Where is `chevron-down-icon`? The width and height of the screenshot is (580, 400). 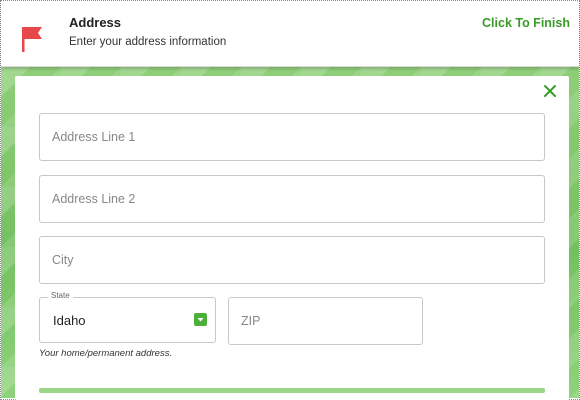 chevron-down-icon is located at coordinates (200, 319).